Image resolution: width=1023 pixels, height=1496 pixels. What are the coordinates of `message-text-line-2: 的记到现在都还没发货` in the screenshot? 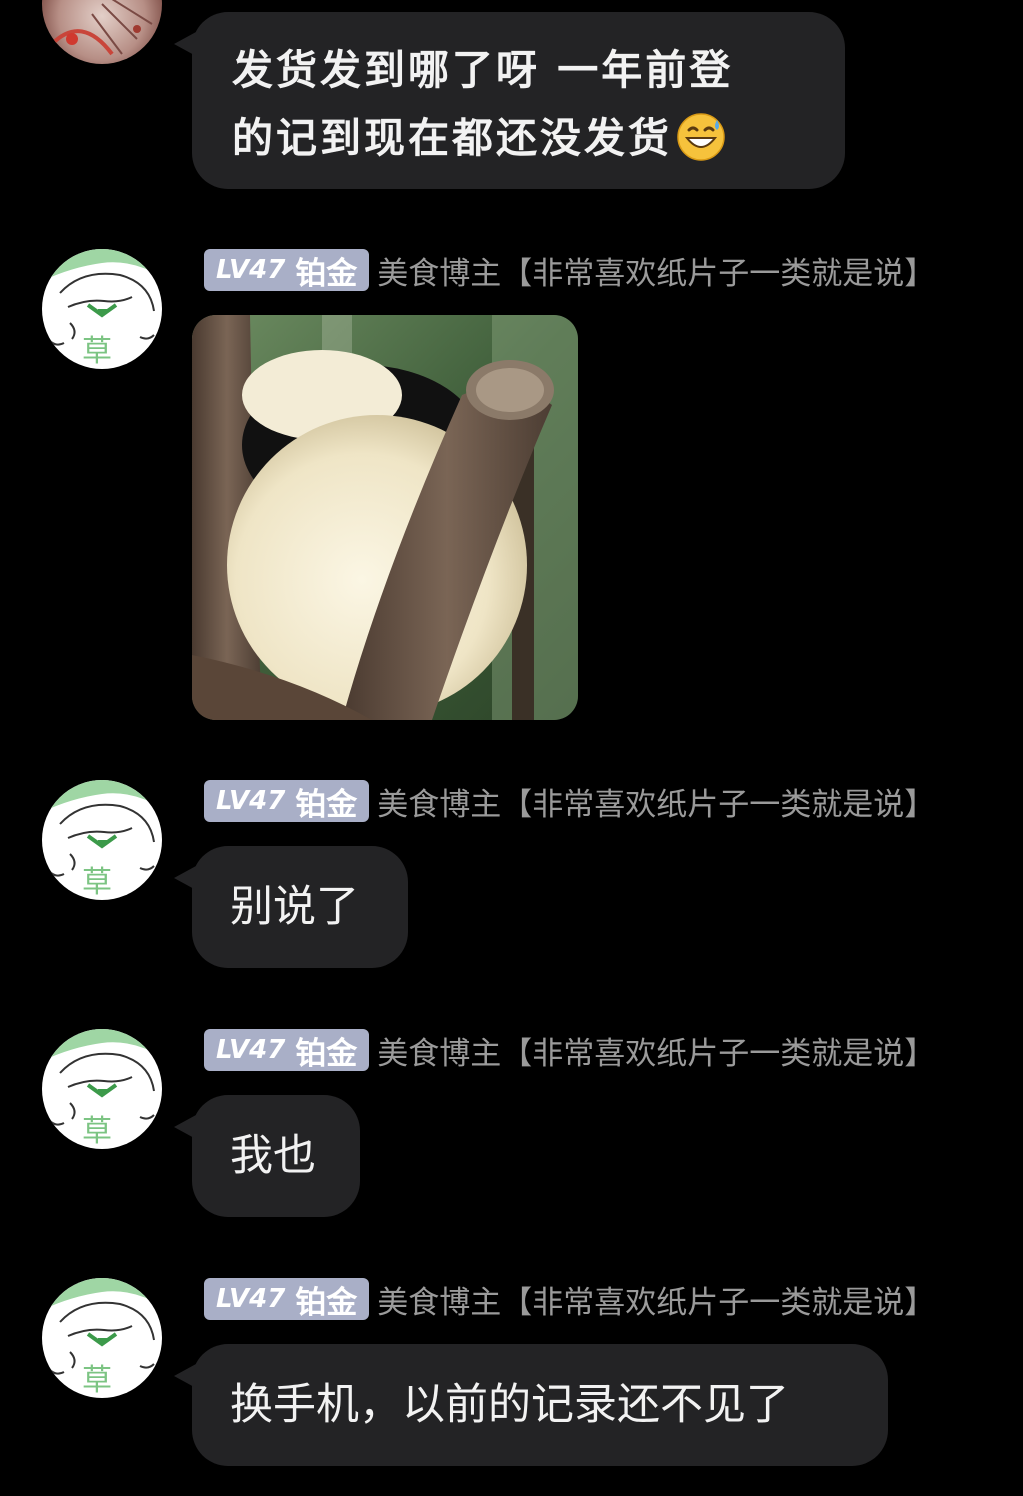 It's located at (538, 138).